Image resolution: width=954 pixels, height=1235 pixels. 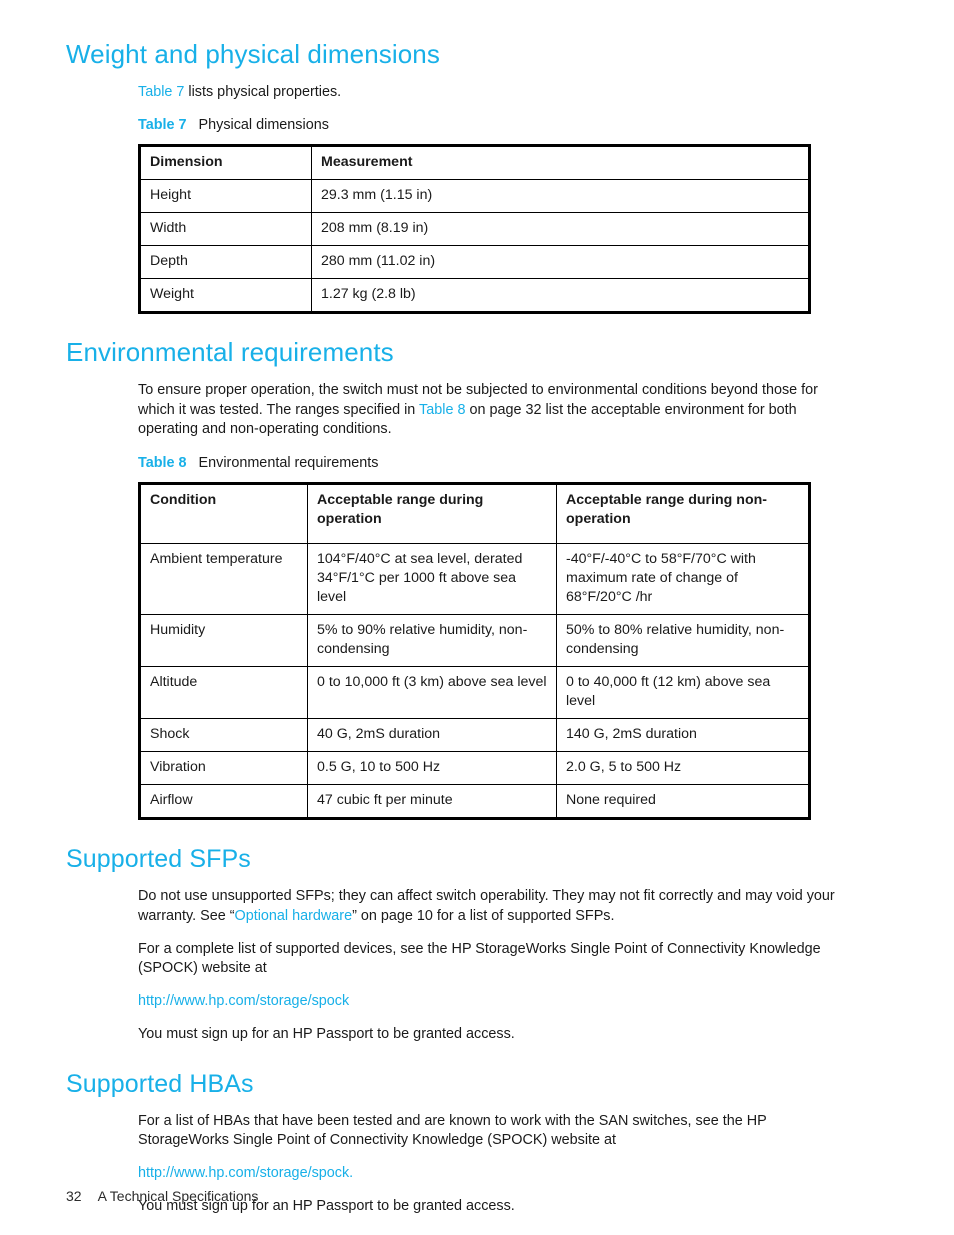 What do you see at coordinates (243, 1002) in the screenshot?
I see `spock-url-link-sfps: http://www.hp.com/storage/spock` at bounding box center [243, 1002].